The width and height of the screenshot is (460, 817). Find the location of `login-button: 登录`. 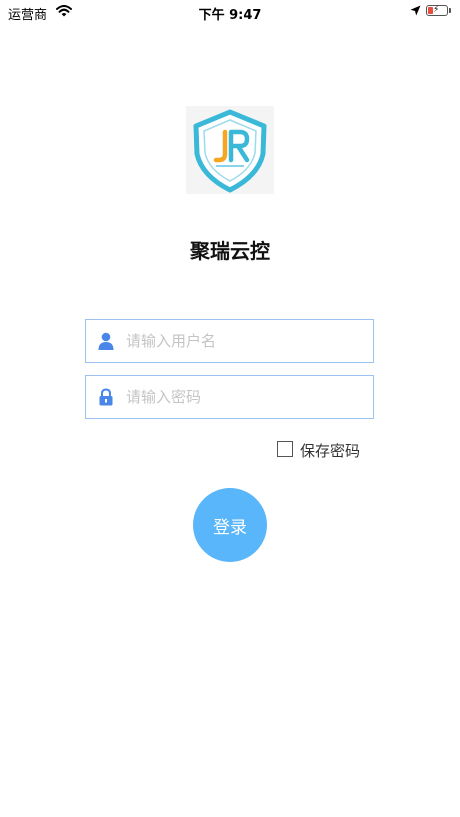

login-button: 登录 is located at coordinates (230, 525).